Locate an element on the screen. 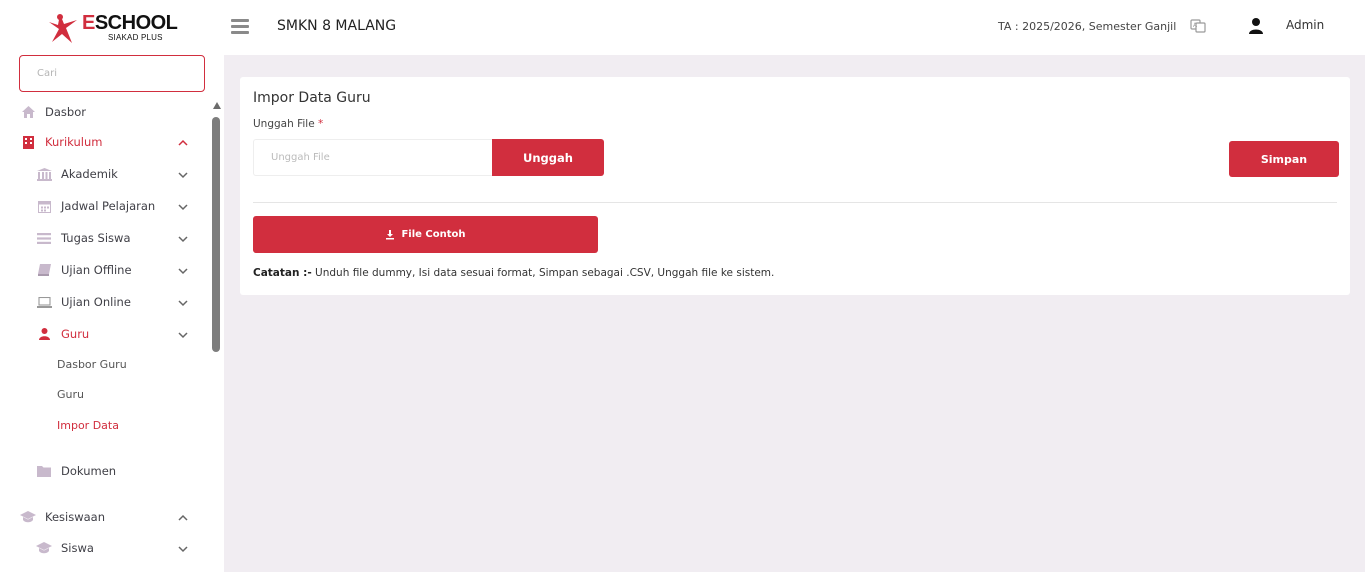 Image resolution: width=1365 pixels, height=572 pixels. page-title: Impor Data Guru is located at coordinates (312, 98).